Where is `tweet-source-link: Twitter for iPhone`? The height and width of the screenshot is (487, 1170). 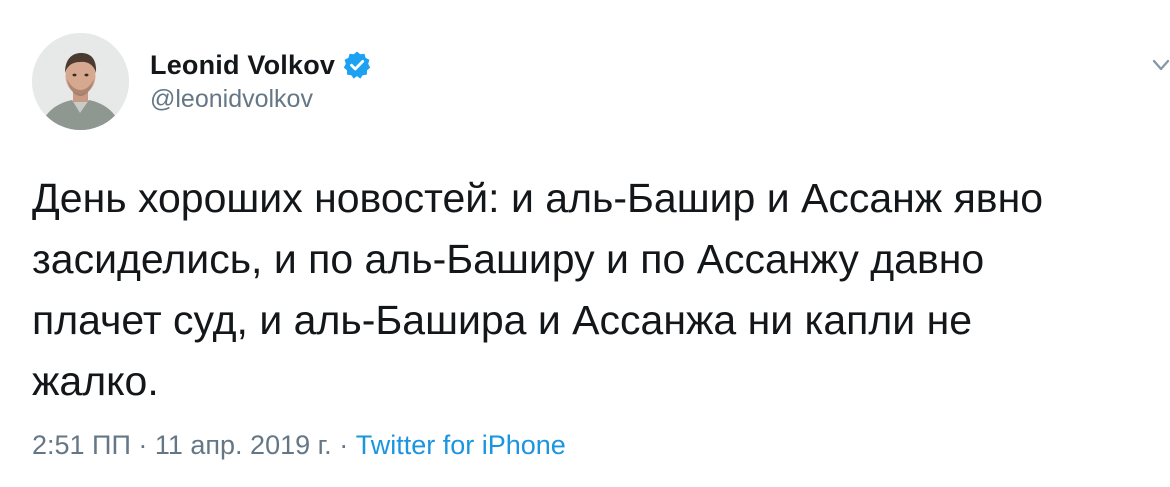
tweet-source-link: Twitter for iPhone is located at coordinates (461, 445).